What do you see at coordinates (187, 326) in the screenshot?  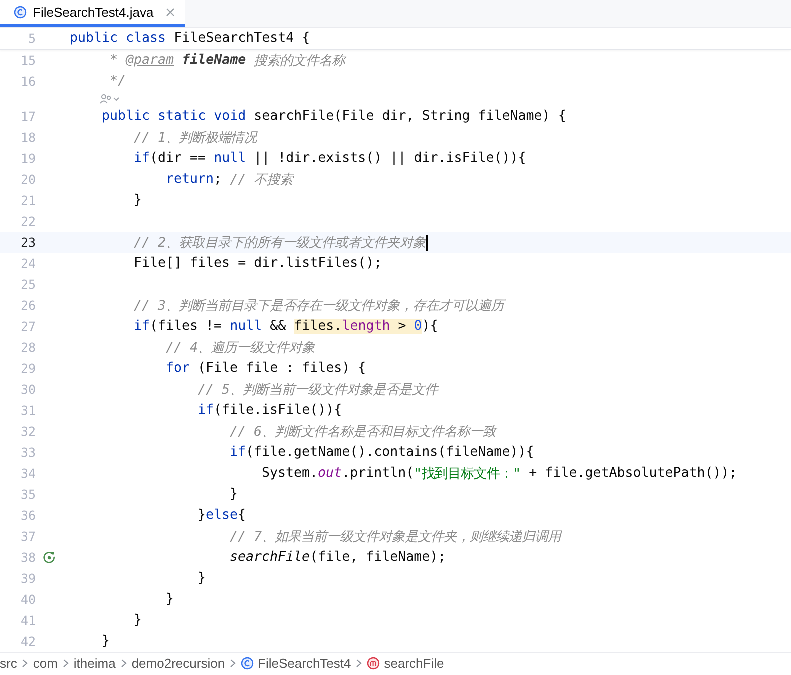 I see `code-text: (files !=` at bounding box center [187, 326].